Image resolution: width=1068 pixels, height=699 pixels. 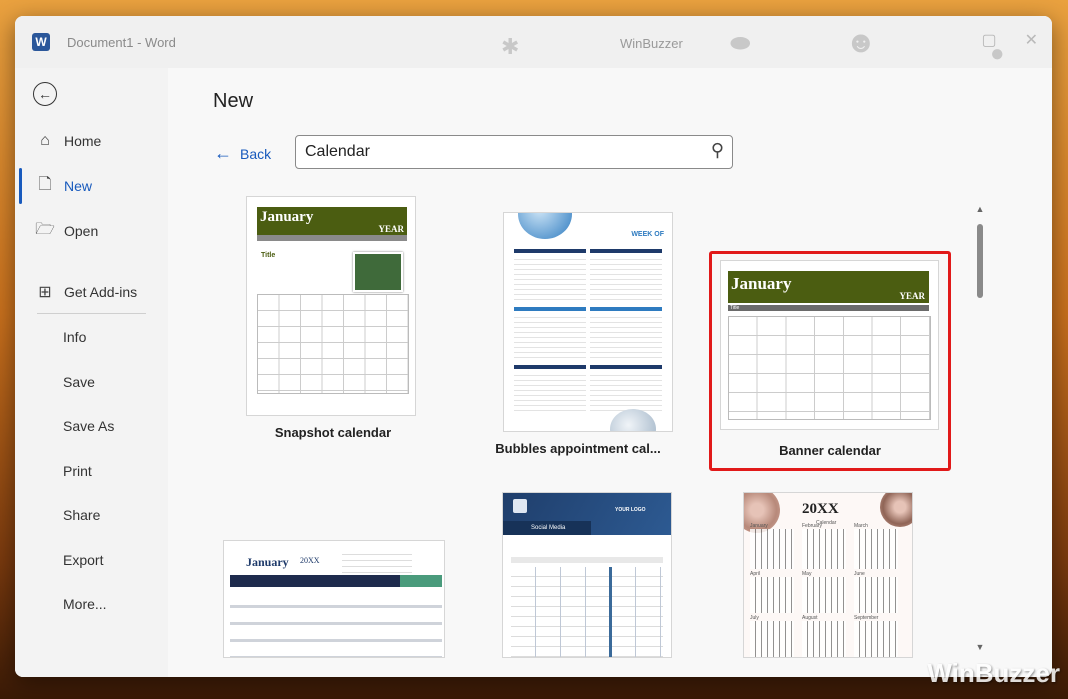 I want to click on sidebar-item-save-as: Save As, so click(x=91, y=426).